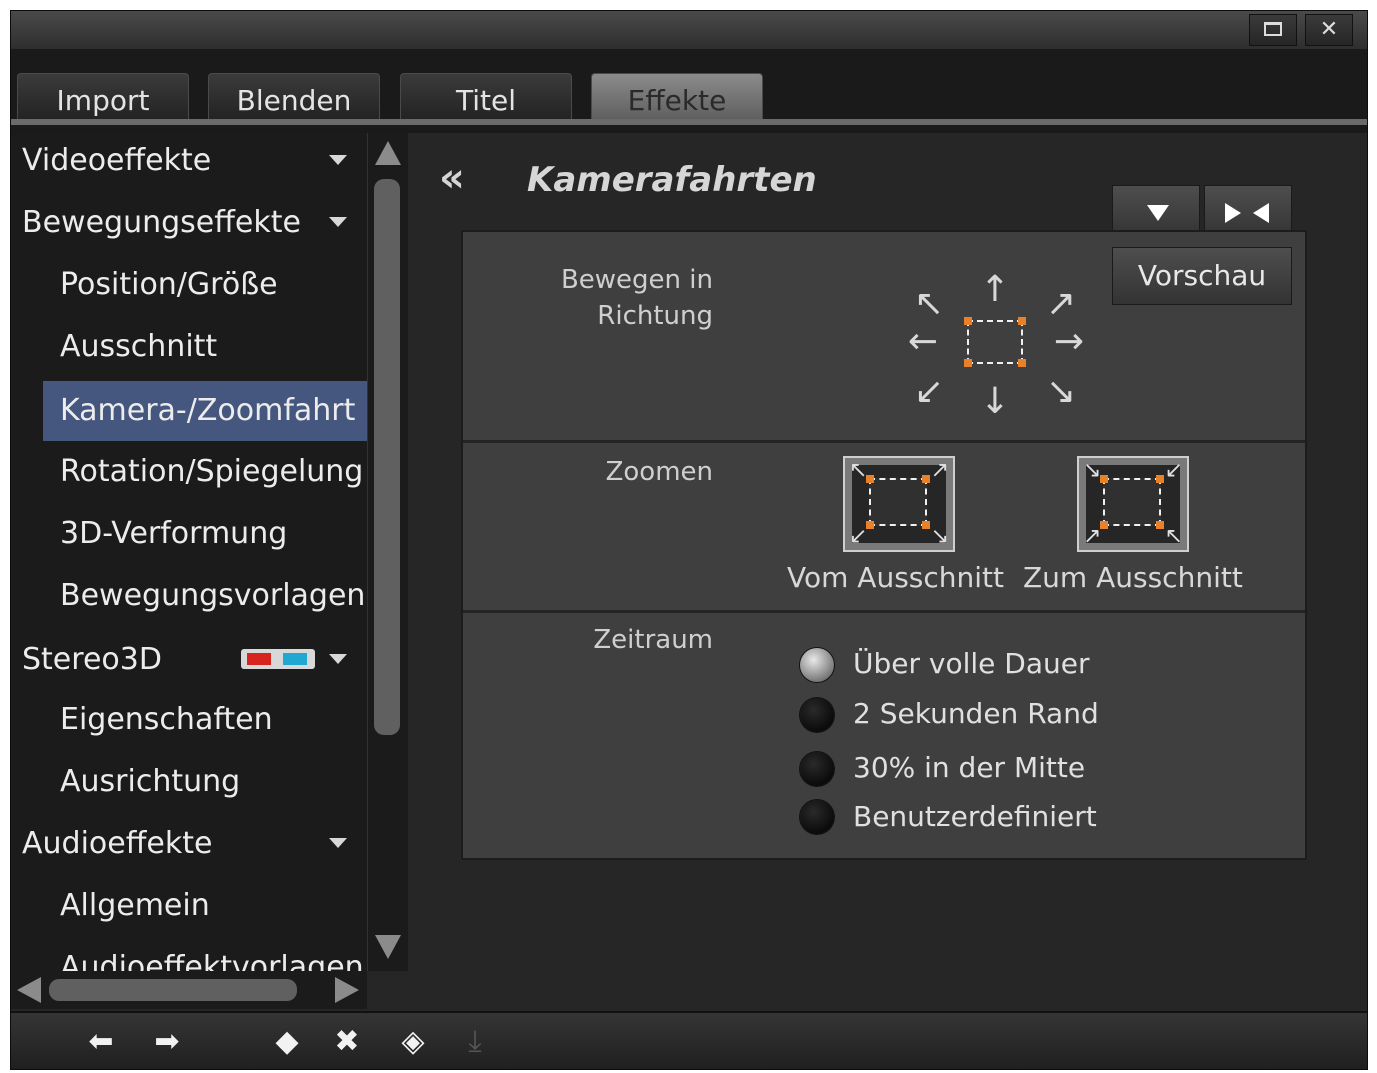 This screenshot has height=1073, width=1377. What do you see at coordinates (189, 534) in the screenshot?
I see `sidebar-item-3d-verformung: 3D-Verformung` at bounding box center [189, 534].